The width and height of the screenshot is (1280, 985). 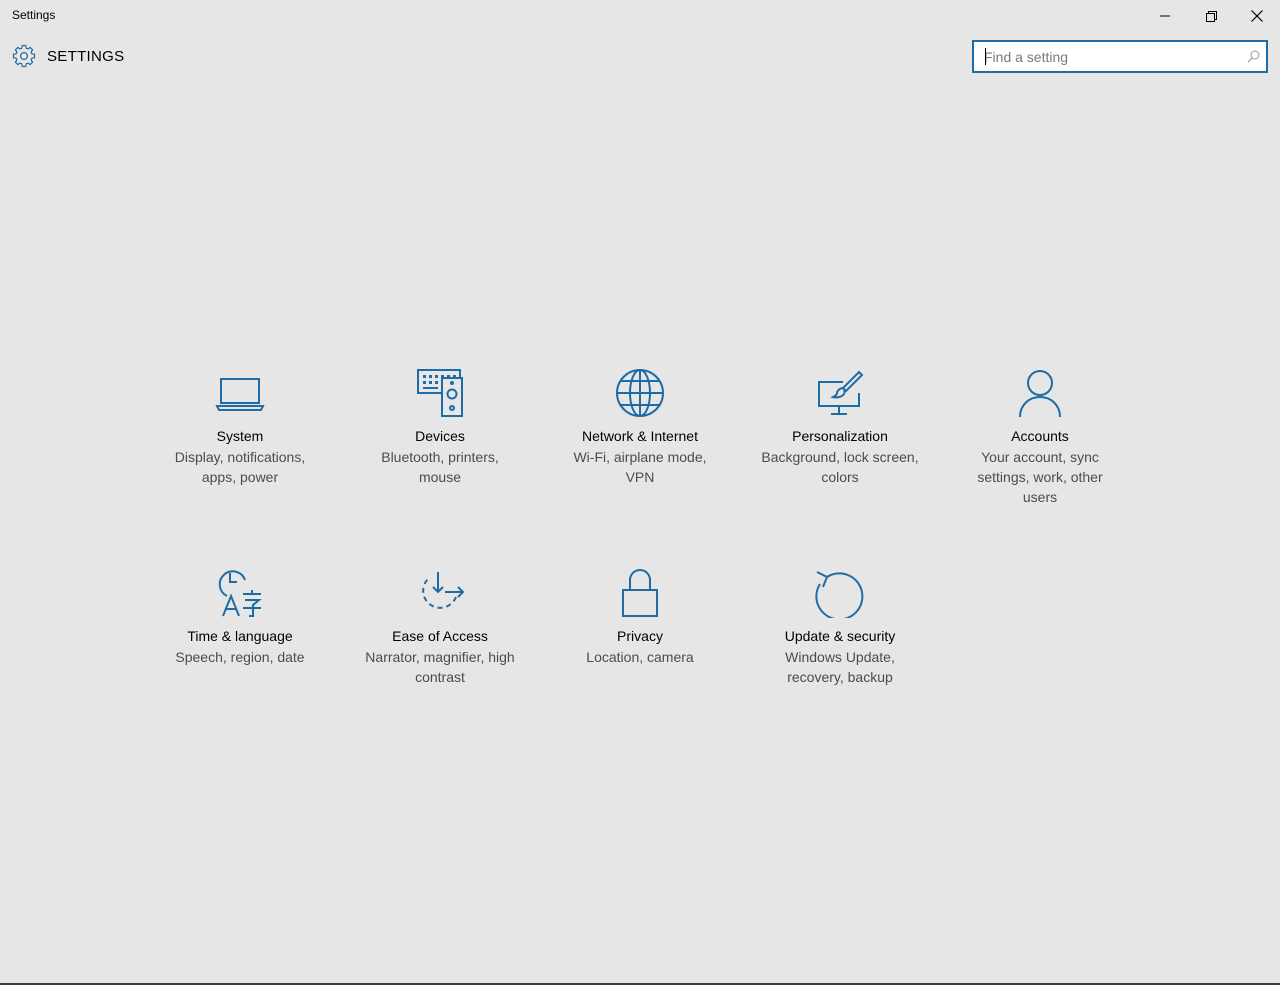 I want to click on tile-label: System, so click(x=240, y=436).